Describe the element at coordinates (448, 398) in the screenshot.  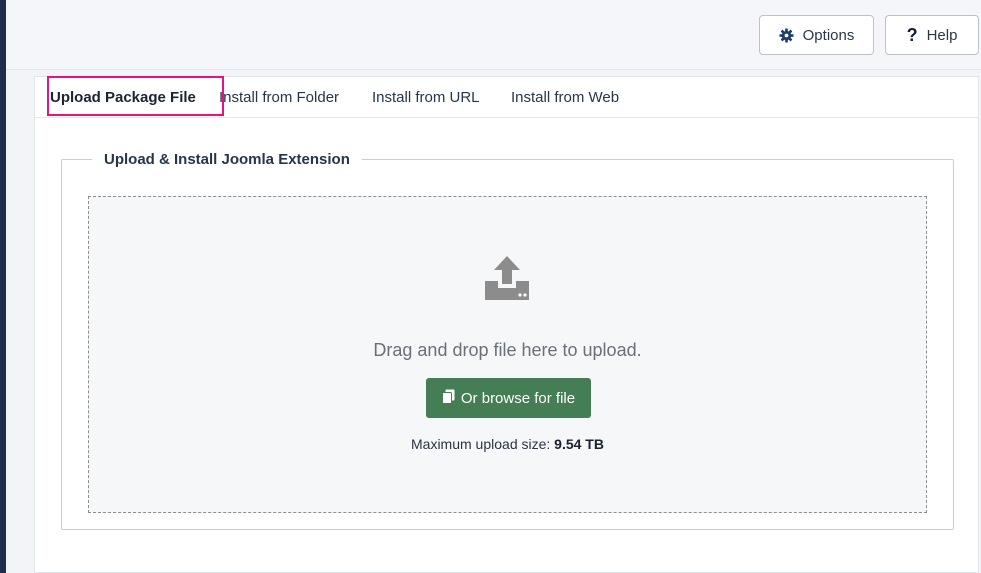
I see `copy-icon` at that location.